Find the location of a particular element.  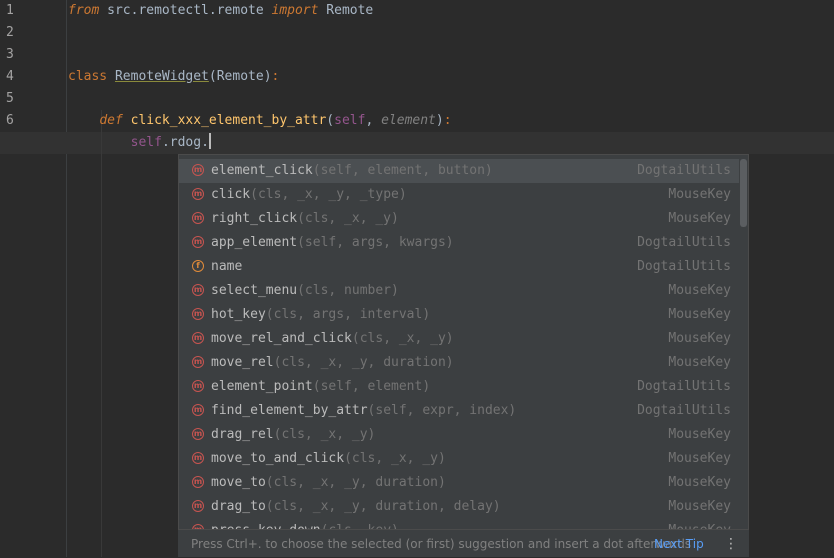

method-name: right_click is located at coordinates (254, 218).